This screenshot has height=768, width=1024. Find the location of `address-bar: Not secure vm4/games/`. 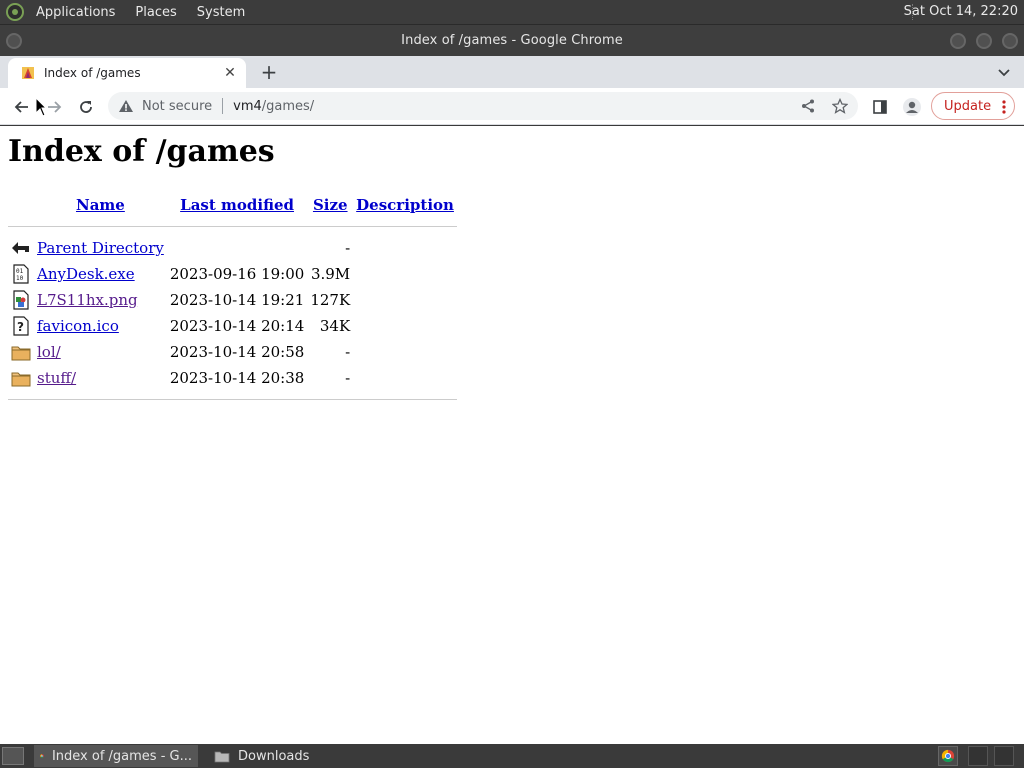

address-bar: Not secure vm4/games/ is located at coordinates (483, 106).